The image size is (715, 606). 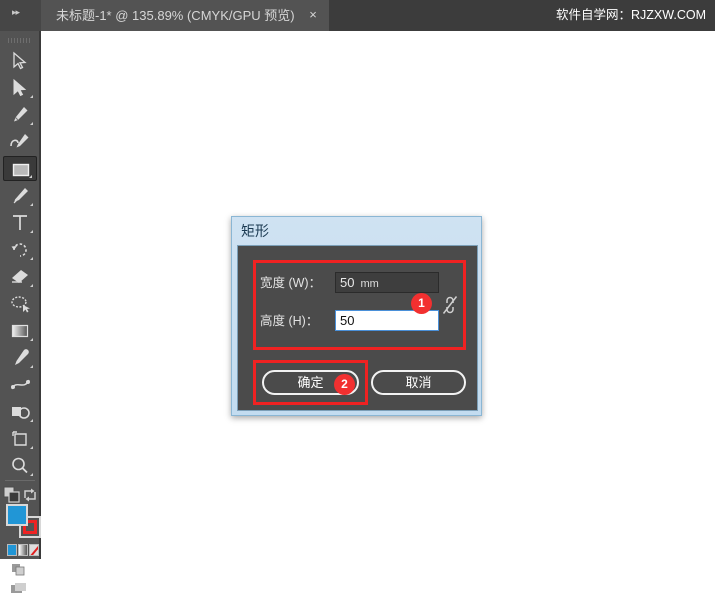 I want to click on tool-direct-selection, so click(x=20, y=87).